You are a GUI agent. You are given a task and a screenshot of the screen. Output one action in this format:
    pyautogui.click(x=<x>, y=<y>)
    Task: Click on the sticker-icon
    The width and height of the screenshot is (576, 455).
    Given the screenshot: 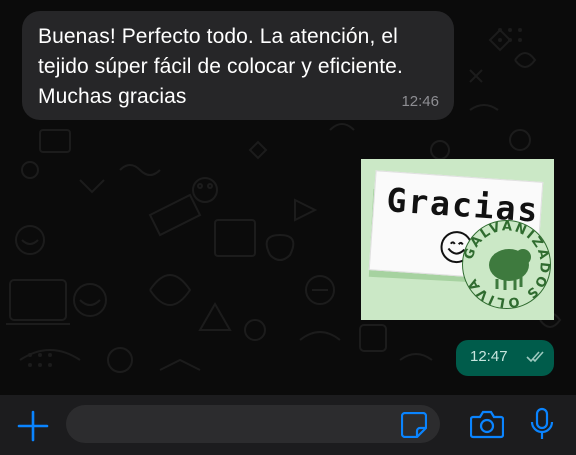 What is the action you would take?
    pyautogui.click(x=414, y=425)
    